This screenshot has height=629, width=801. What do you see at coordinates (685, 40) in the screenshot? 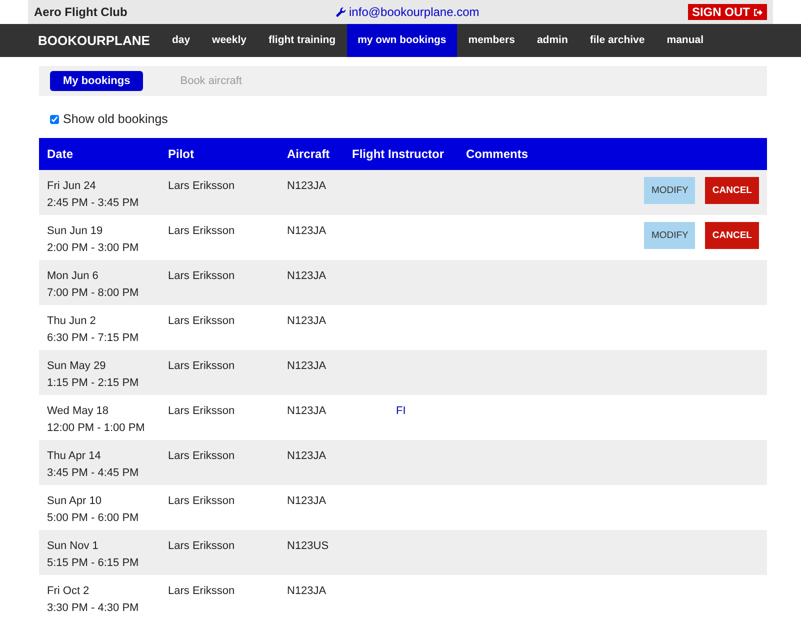
I see `nav-tab: manual` at bounding box center [685, 40].